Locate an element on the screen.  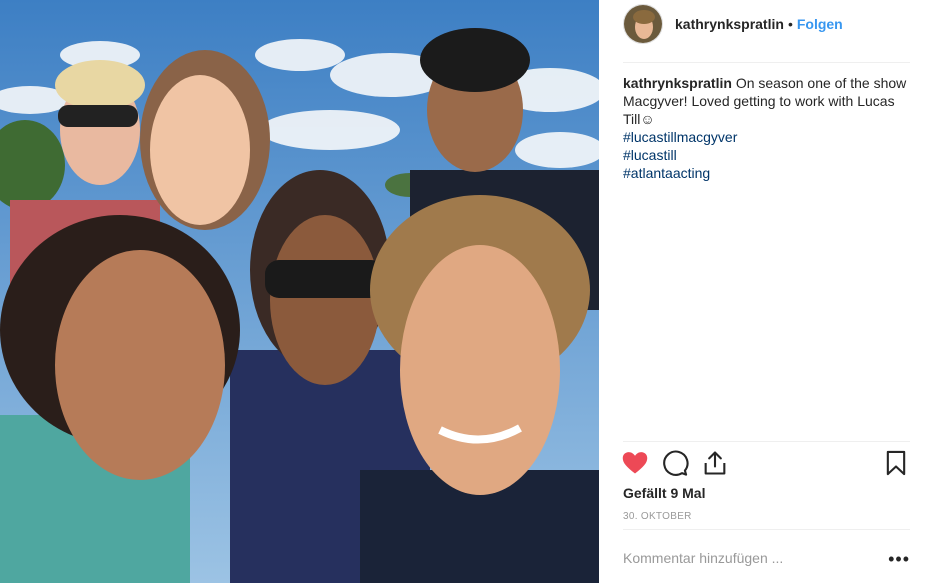
bookmark-icon is located at coordinates (896, 463).